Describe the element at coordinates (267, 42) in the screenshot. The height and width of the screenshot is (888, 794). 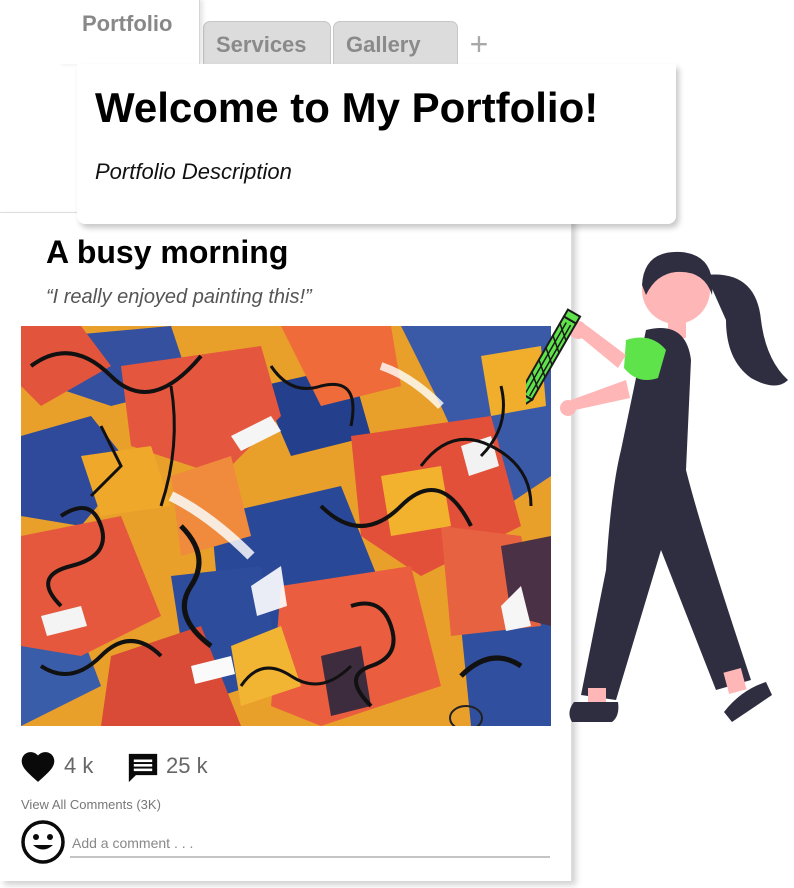
I see `tab-services: Services` at that location.